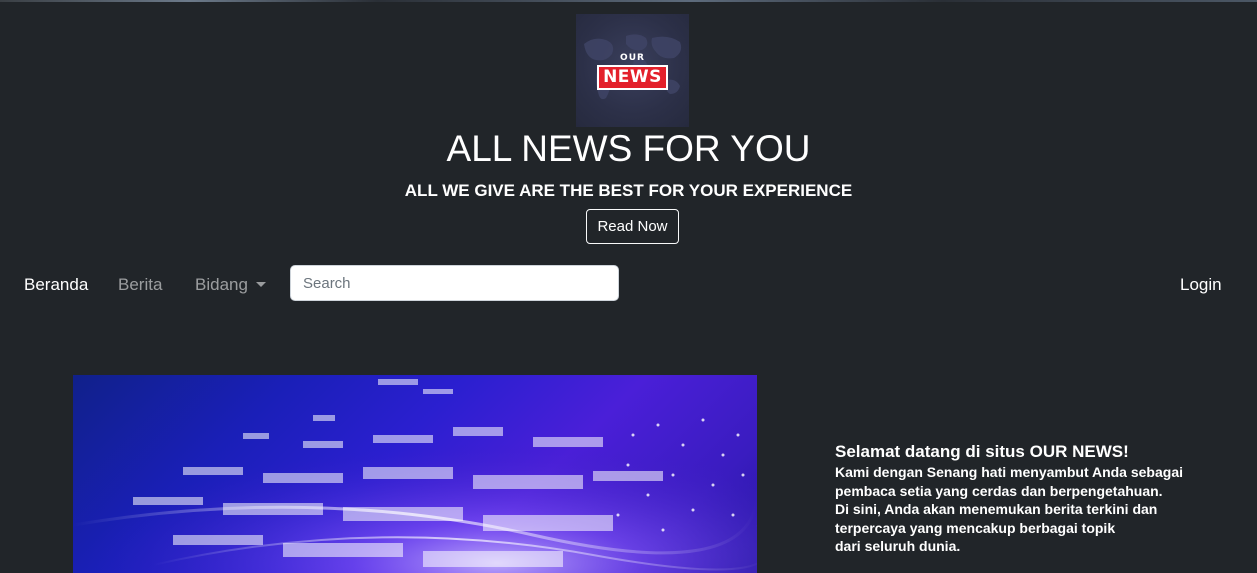  I want to click on welcome-text-line: terpercaya yang mencakup berbagai topik, so click(975, 527).